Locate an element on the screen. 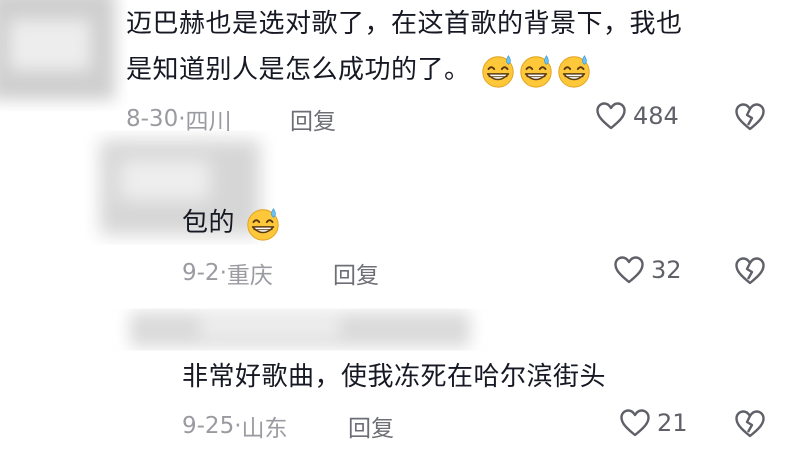 The height and width of the screenshot is (451, 800). comment-meta: 8-30· 四川 is located at coordinates (179, 119).